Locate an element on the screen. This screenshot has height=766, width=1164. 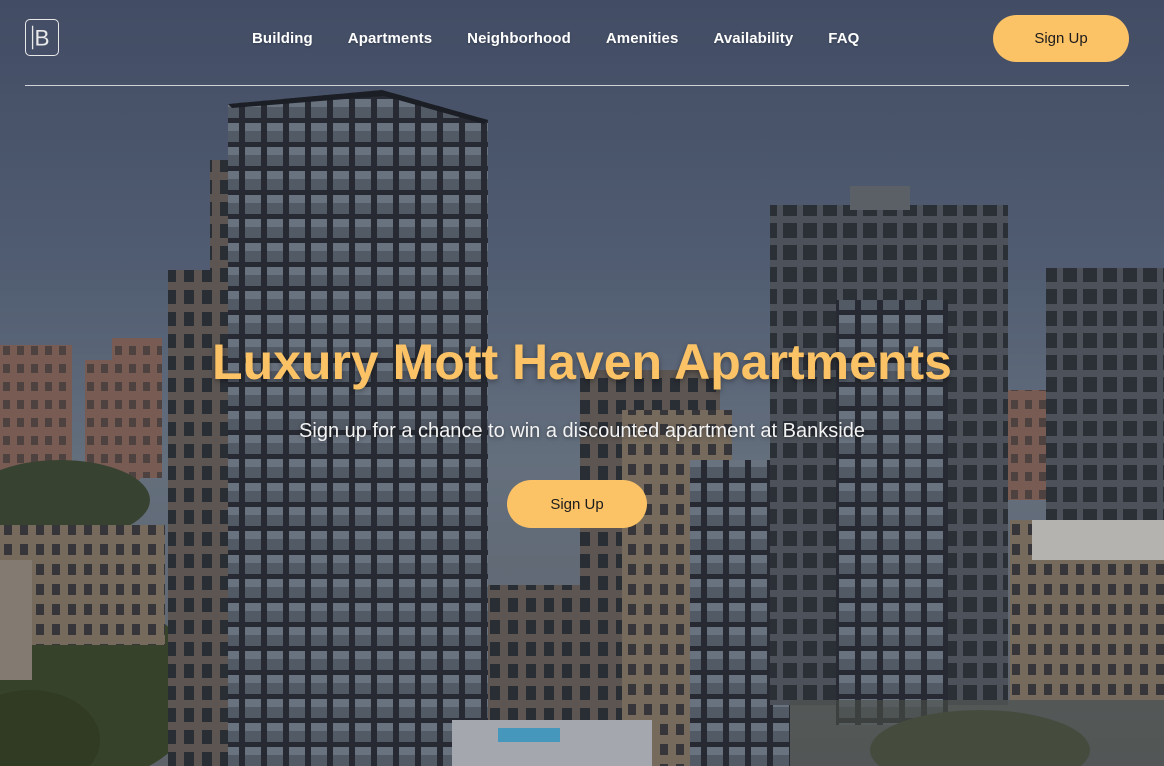
nav-link-amenities: Amenities is located at coordinates (642, 39).